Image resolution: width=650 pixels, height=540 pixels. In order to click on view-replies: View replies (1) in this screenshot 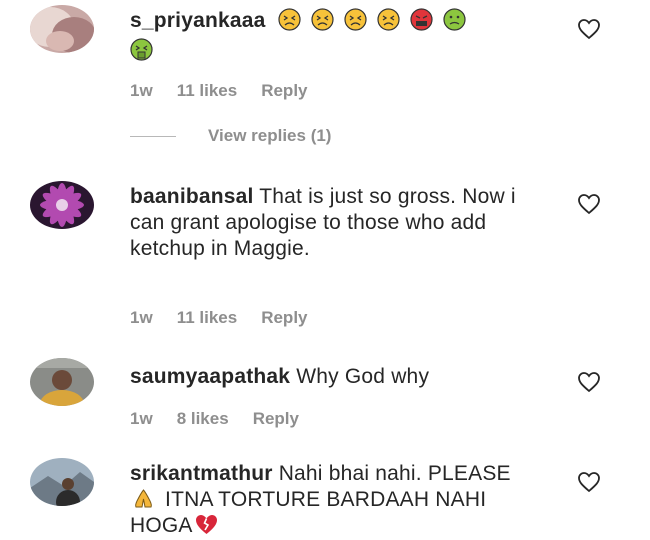, I will do `click(230, 136)`.